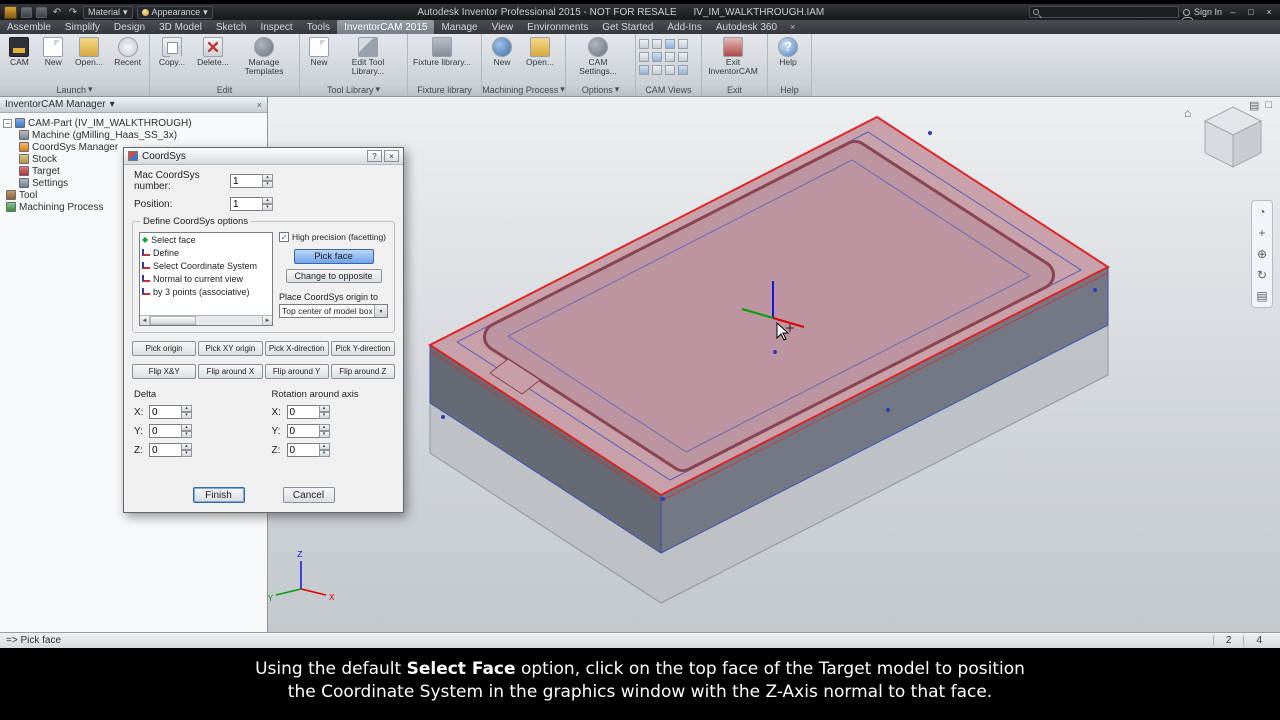 The image size is (1280, 720). I want to click on scroll-right-icon: ►, so click(267, 320).